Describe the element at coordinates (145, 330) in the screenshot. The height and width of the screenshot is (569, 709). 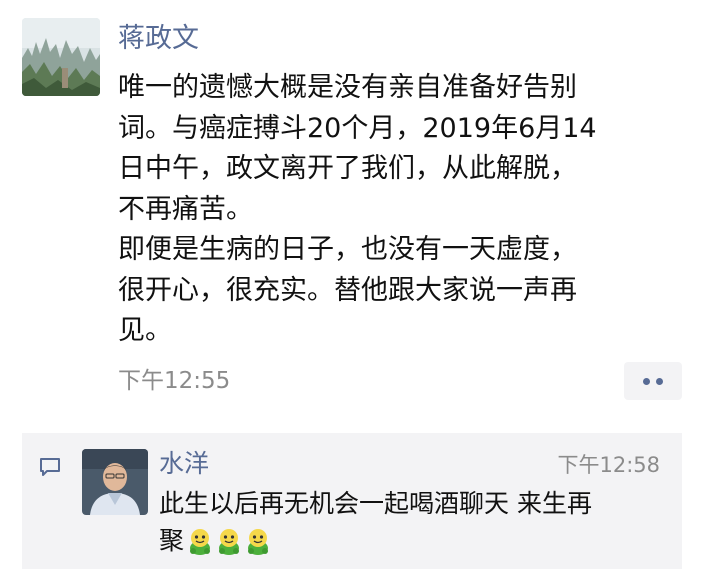
I see `post-text-line: 见。` at that location.